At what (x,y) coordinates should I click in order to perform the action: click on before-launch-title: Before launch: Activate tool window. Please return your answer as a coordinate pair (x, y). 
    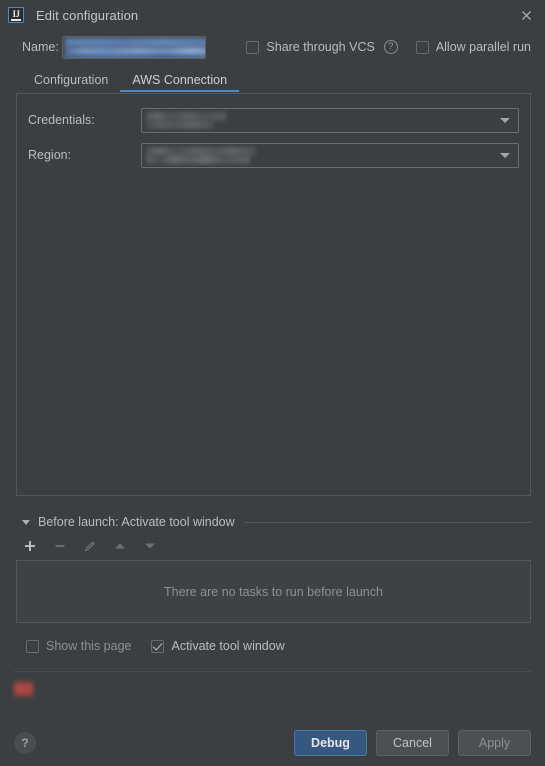
    Looking at the image, I should click on (136, 522).